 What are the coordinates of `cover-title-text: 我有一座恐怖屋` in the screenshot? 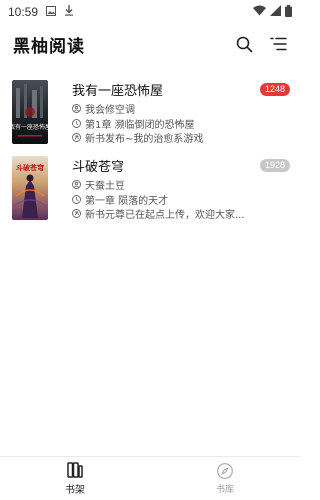 It's located at (30, 127).